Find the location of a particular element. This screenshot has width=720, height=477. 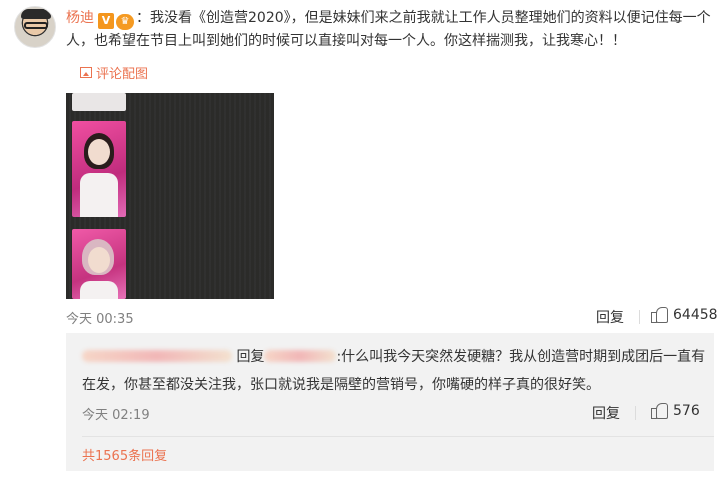

comment-picture-link: 评论配图 is located at coordinates (114, 72).